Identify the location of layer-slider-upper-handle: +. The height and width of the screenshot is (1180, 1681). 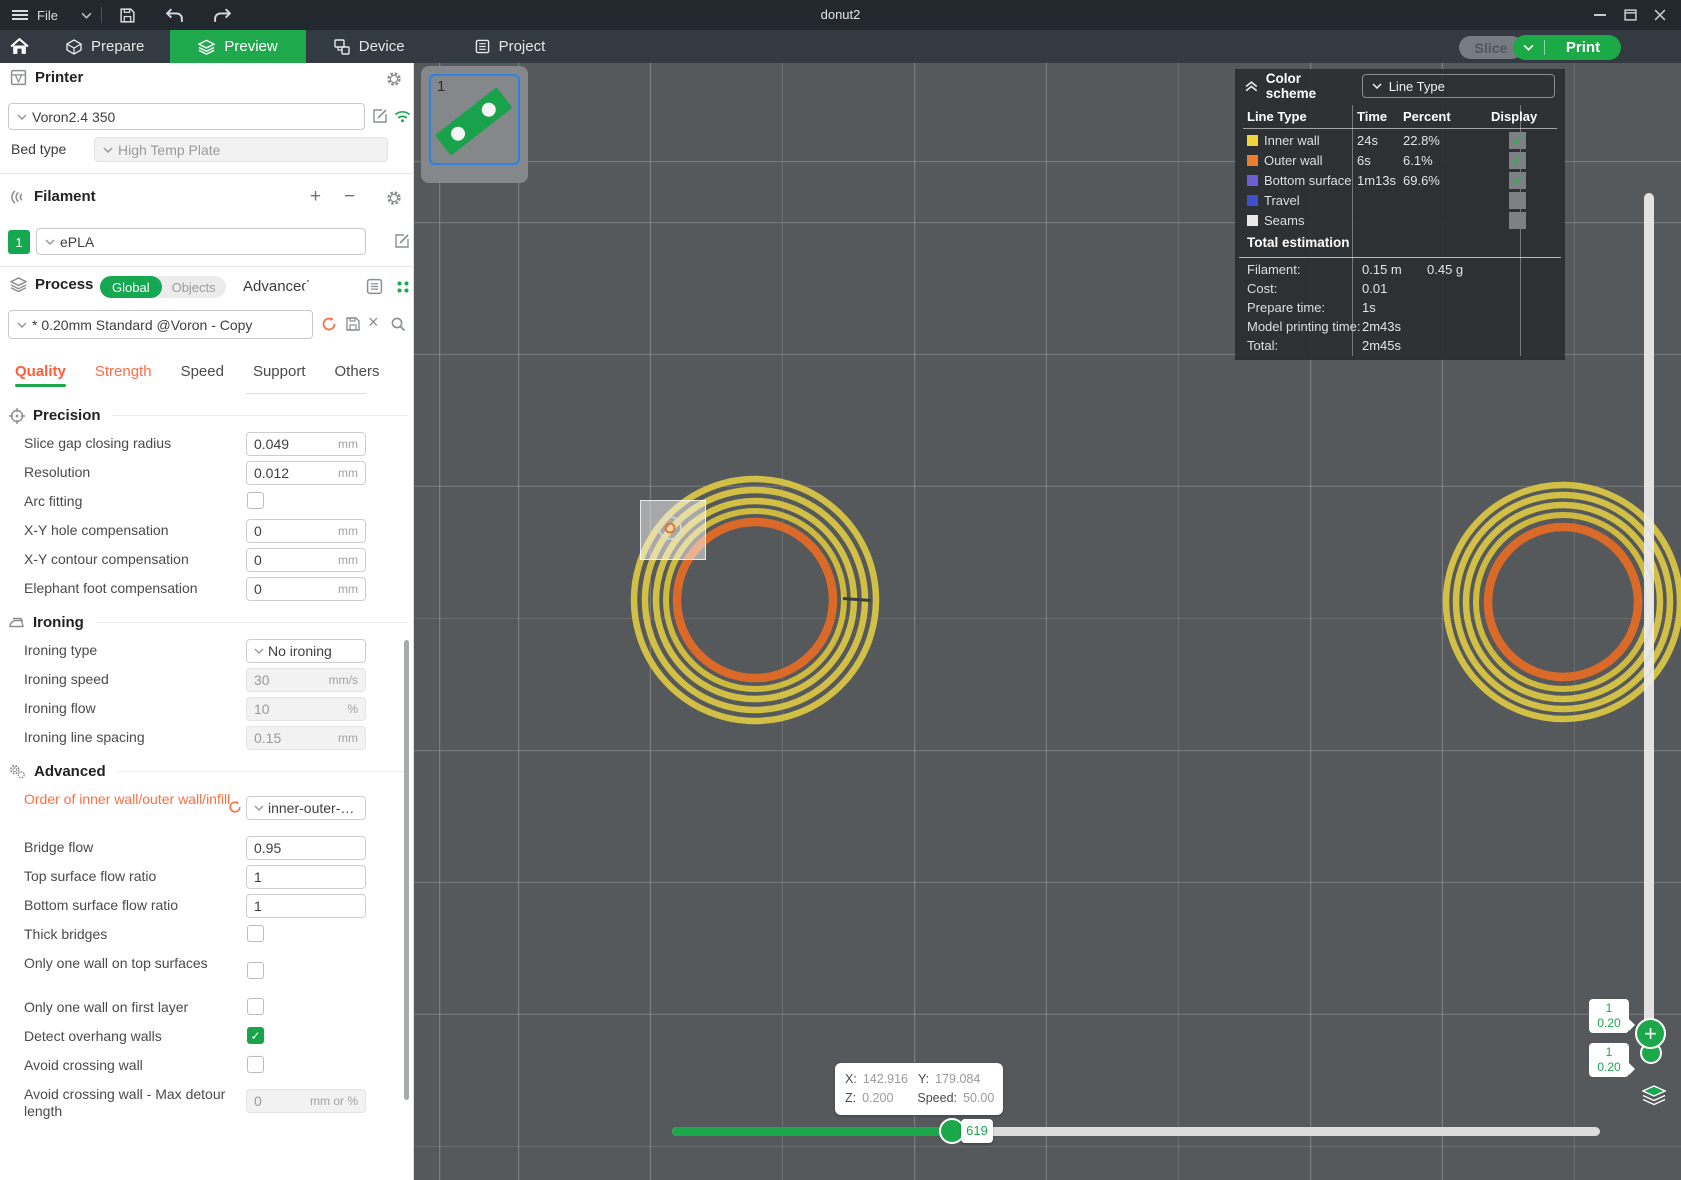
(1650, 1033).